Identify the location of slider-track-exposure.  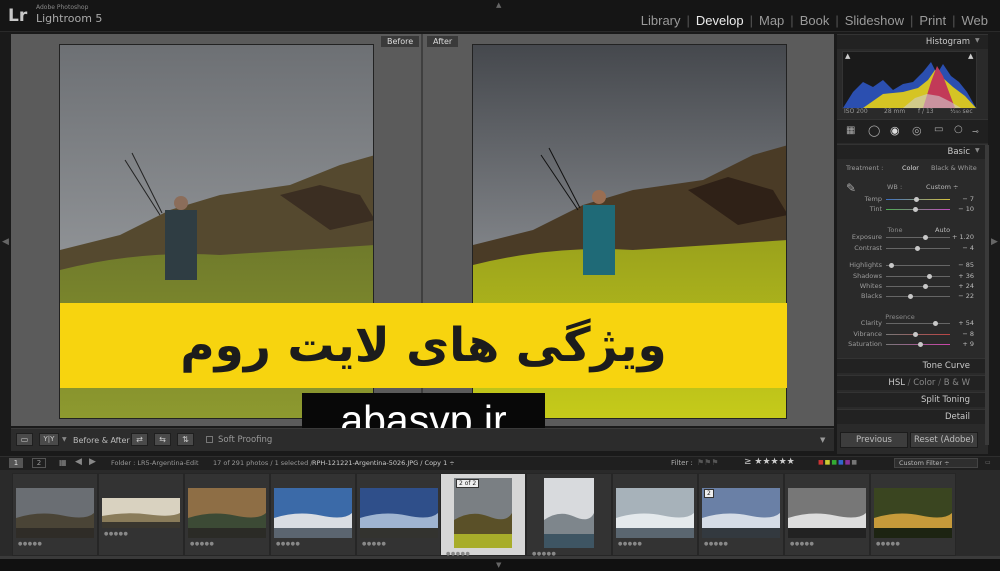
(918, 237).